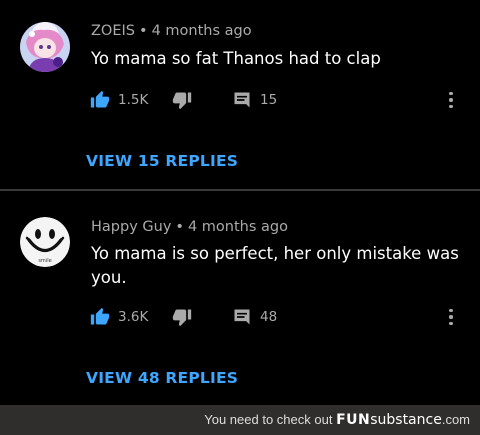 The height and width of the screenshot is (435, 480). What do you see at coordinates (44, 261) in the screenshot?
I see `avatar-caption: smile` at bounding box center [44, 261].